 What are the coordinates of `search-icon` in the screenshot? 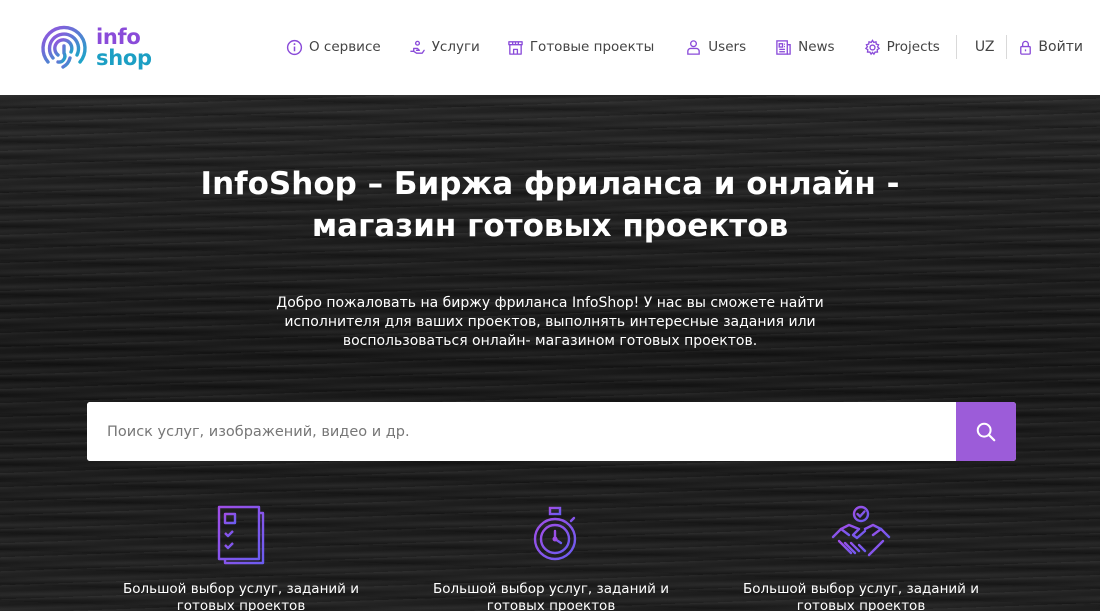 It's located at (986, 431).